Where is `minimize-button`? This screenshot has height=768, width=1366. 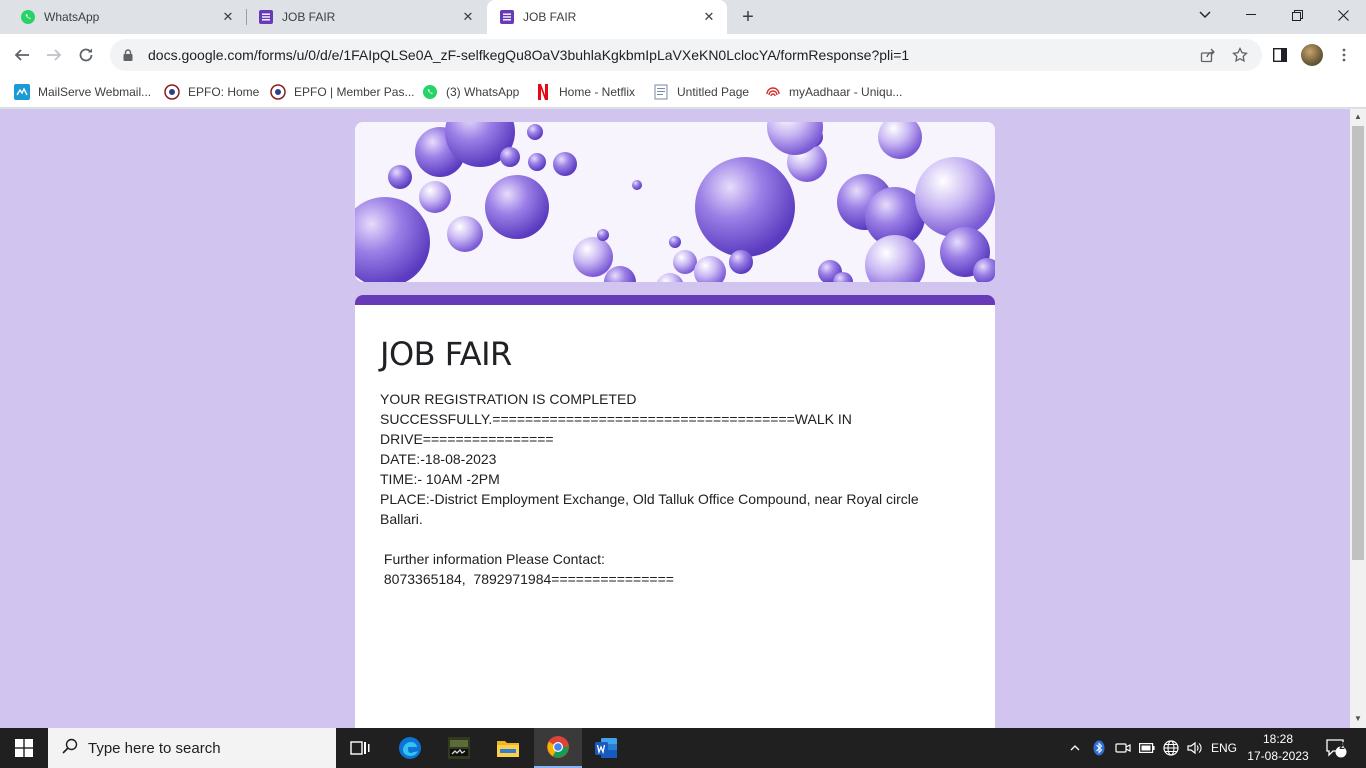
minimize-button is located at coordinates (1251, 15).